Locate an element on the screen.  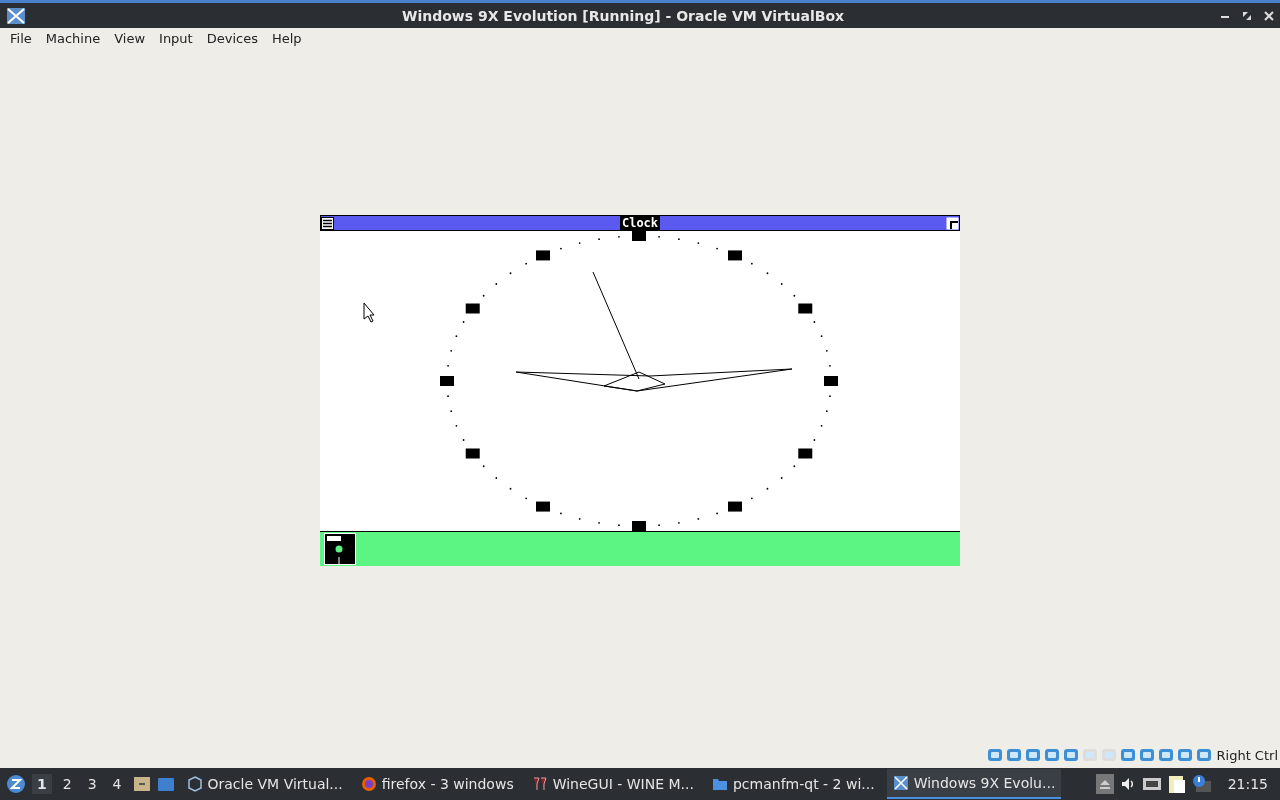
vm-icon is located at coordinates (900, 783).